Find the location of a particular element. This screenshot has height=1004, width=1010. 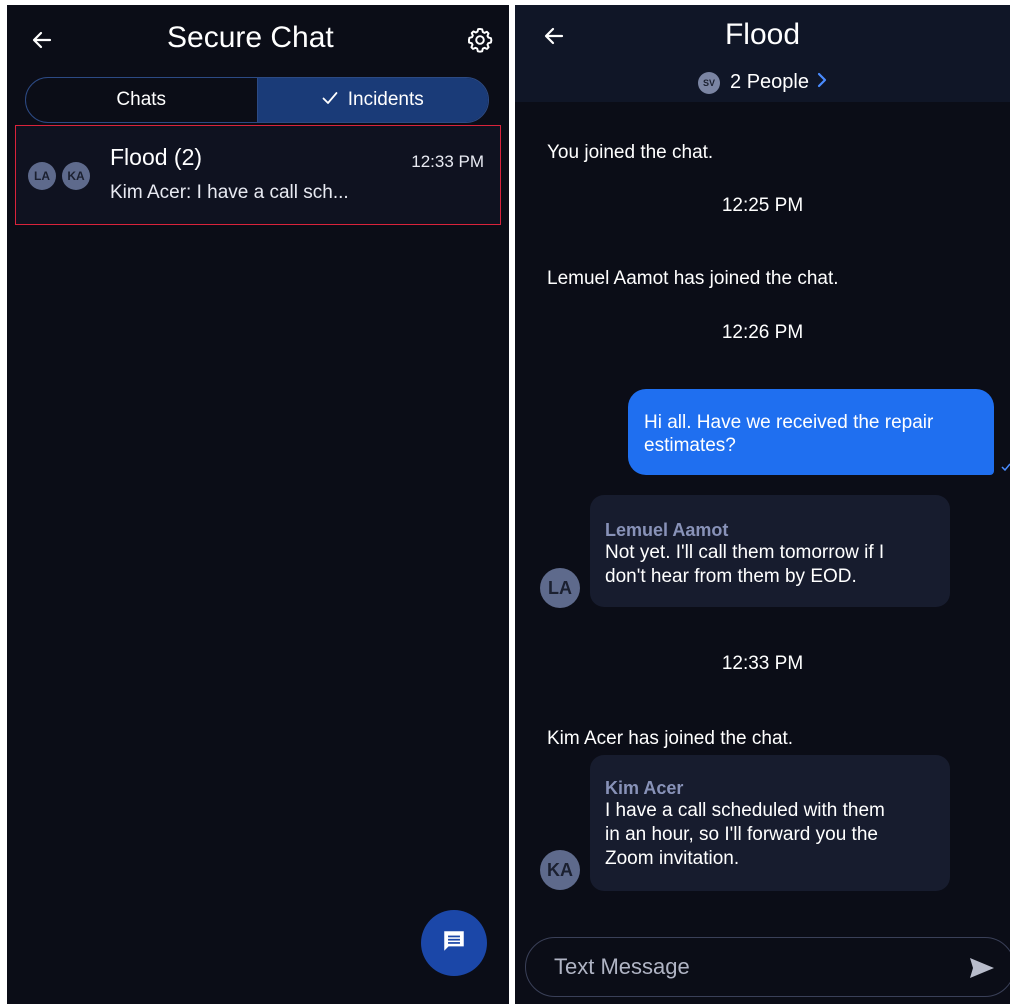

conversation-time: 12:33 PM is located at coordinates (447, 161).